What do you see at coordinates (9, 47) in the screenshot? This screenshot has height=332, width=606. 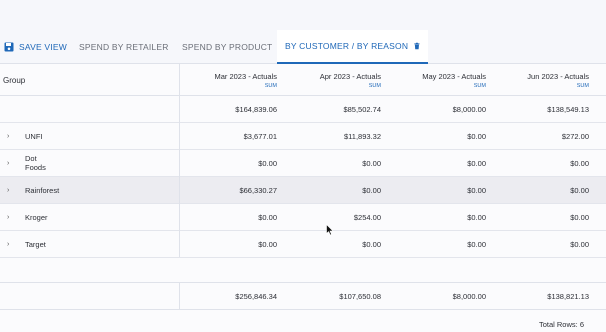 I see `save-icon` at bounding box center [9, 47].